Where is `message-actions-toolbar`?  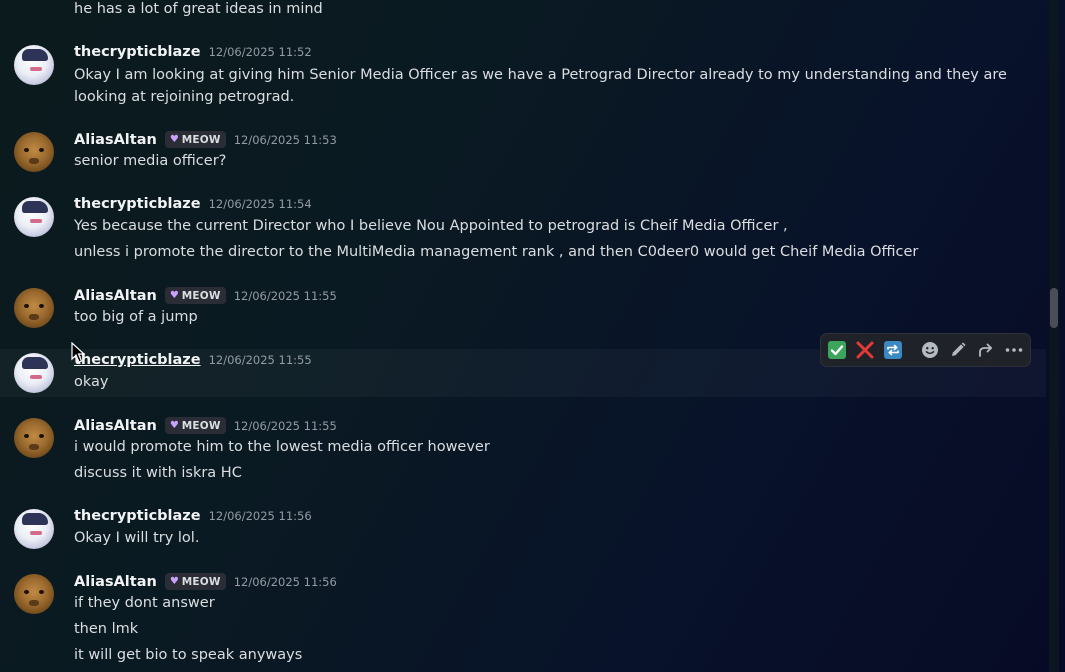
message-actions-toolbar is located at coordinates (925, 350).